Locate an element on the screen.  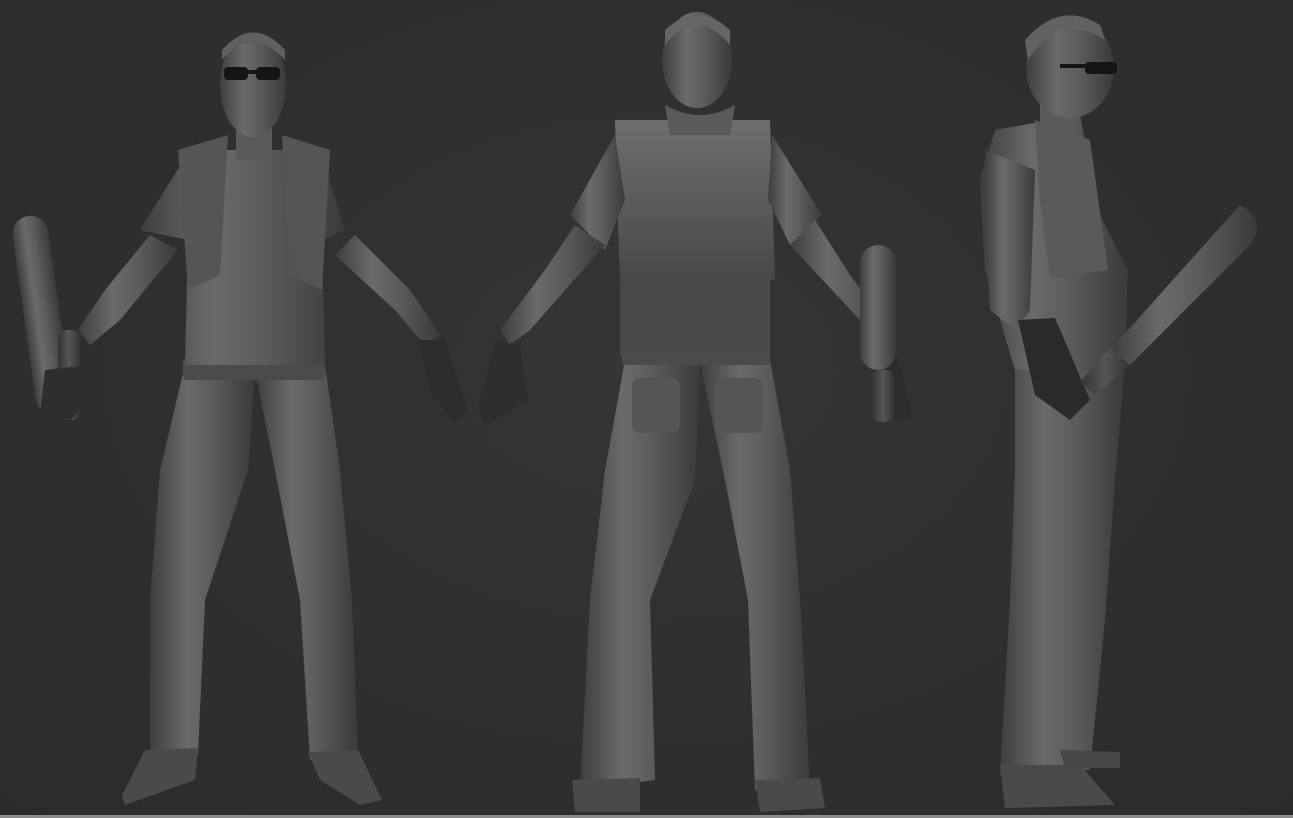
sunglasses-side is located at coordinates (1101, 68).